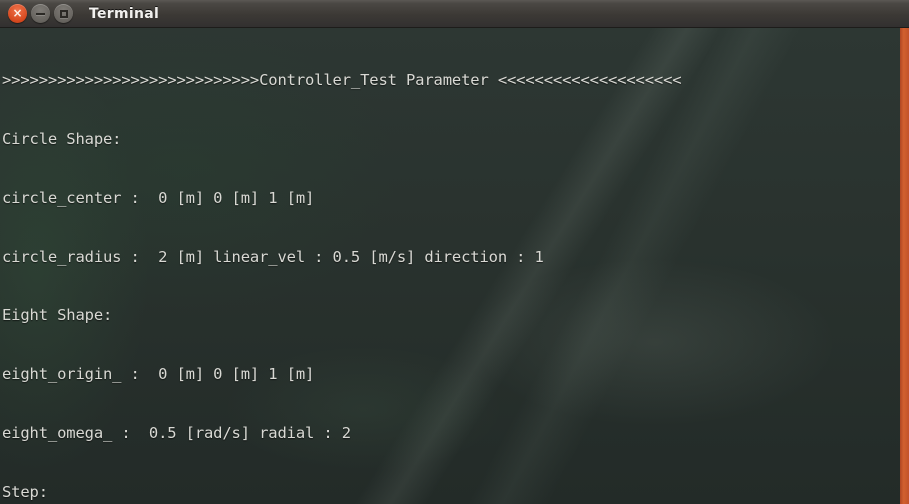  Describe the element at coordinates (124, 13) in the screenshot. I see `window-title: Terminal` at that location.